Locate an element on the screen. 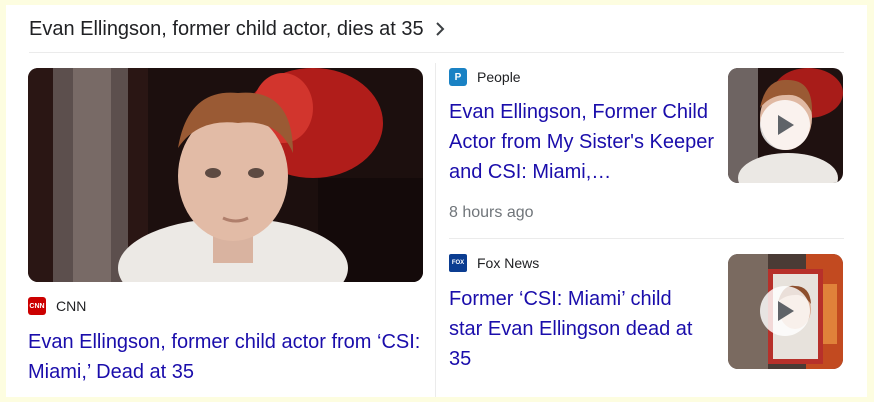 The image size is (874, 402). story-1-timestamp: 8 hours ago is located at coordinates (491, 212).